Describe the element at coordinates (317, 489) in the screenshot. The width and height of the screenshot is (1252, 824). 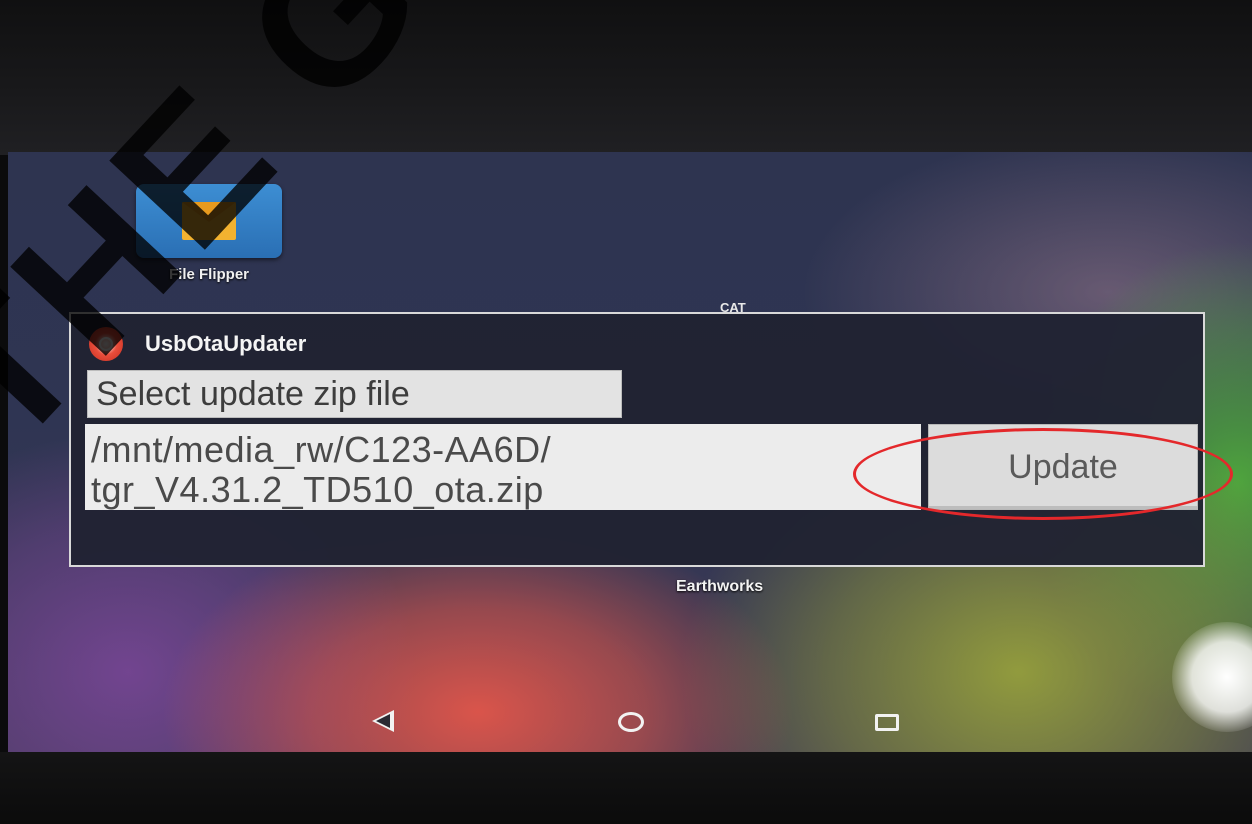
I see `path-line-2: tgr_V4.31.2_TD510_ota.zip` at that location.